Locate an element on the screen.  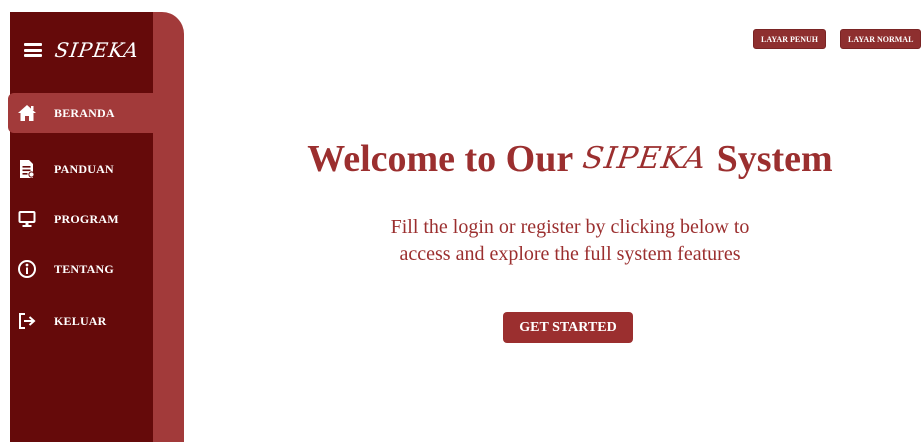
sidebar-item-label: KELUAR is located at coordinates (80, 320).